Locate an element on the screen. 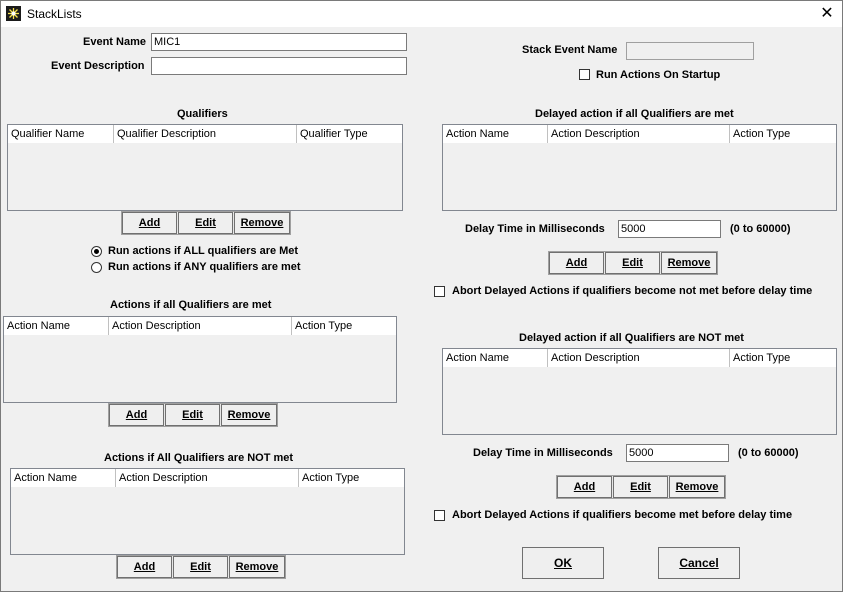 The image size is (843, 592). column-header: Qualifier Description is located at coordinates (205, 134).